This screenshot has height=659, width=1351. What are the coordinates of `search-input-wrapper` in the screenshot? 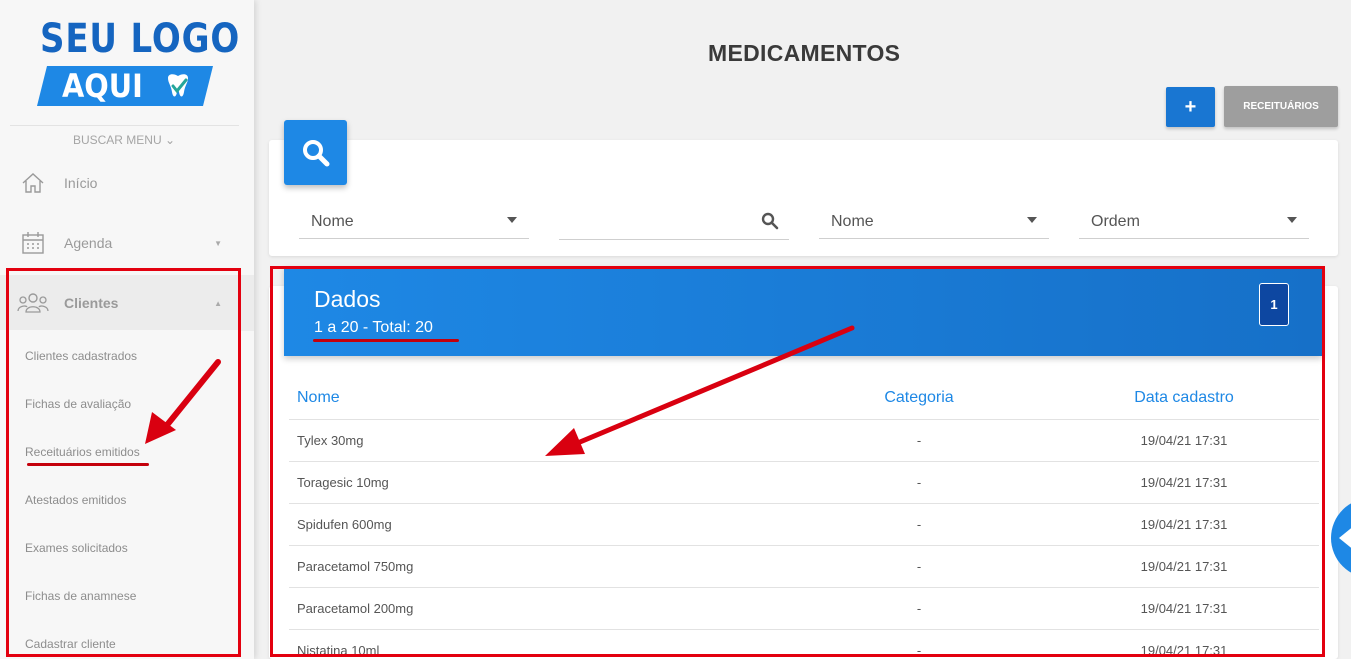 It's located at (674, 221).